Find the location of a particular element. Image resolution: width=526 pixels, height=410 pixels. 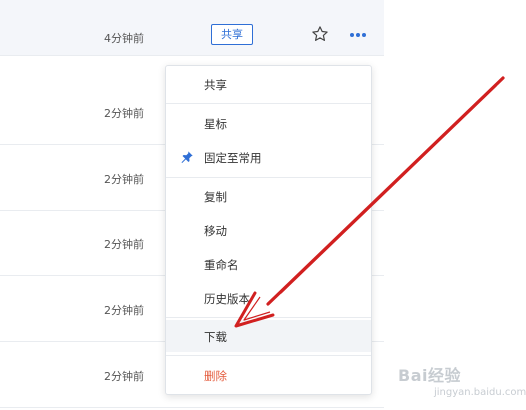

file-row: 4分钟前 共享 is located at coordinates (192, 28).